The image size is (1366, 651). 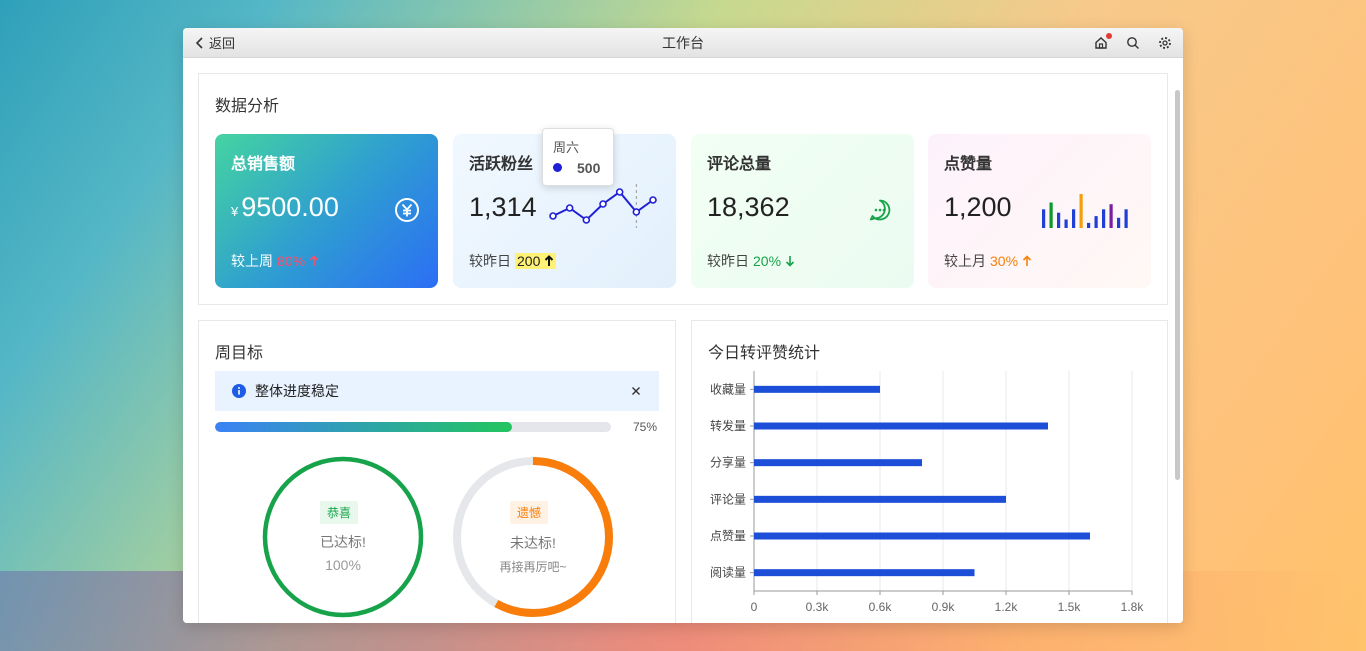 I want to click on progress-label: 75%, so click(x=645, y=427).